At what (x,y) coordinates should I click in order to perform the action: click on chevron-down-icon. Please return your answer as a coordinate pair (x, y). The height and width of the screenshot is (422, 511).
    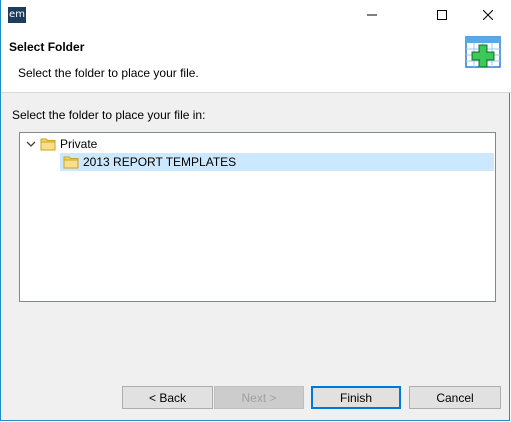
    Looking at the image, I should click on (31, 144).